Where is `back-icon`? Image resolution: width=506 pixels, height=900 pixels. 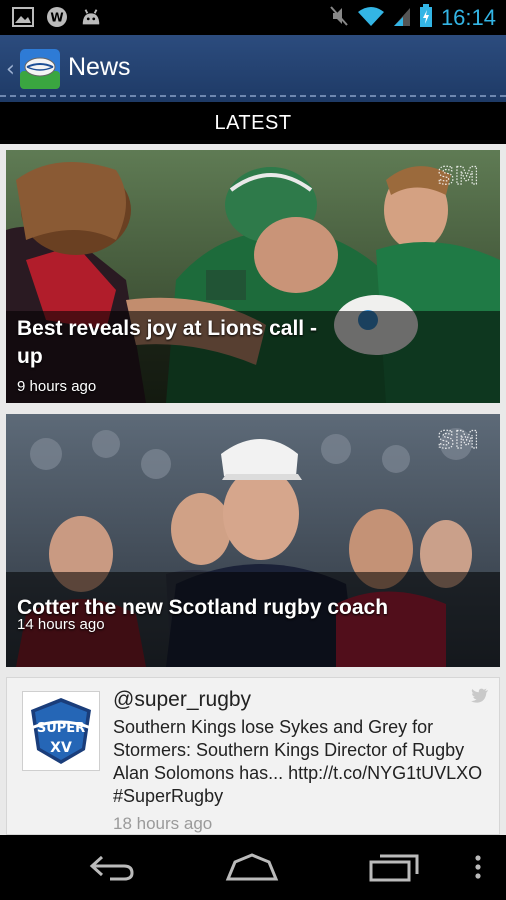 back-icon is located at coordinates (112, 867).